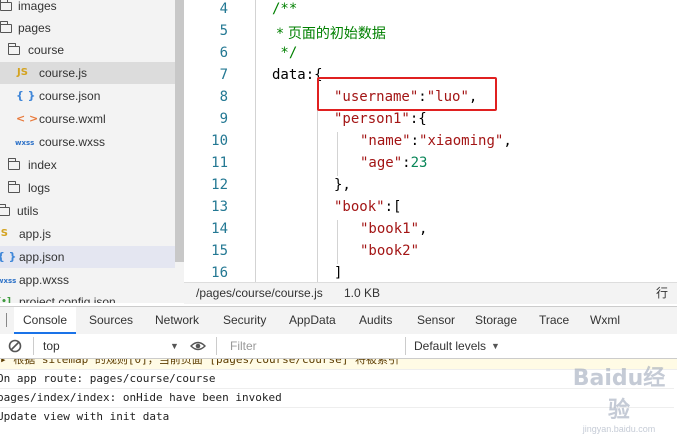 The height and width of the screenshot is (434, 677). What do you see at coordinates (87, 96) in the screenshot?
I see `tree-item-course-json: { } course.json` at bounding box center [87, 96].